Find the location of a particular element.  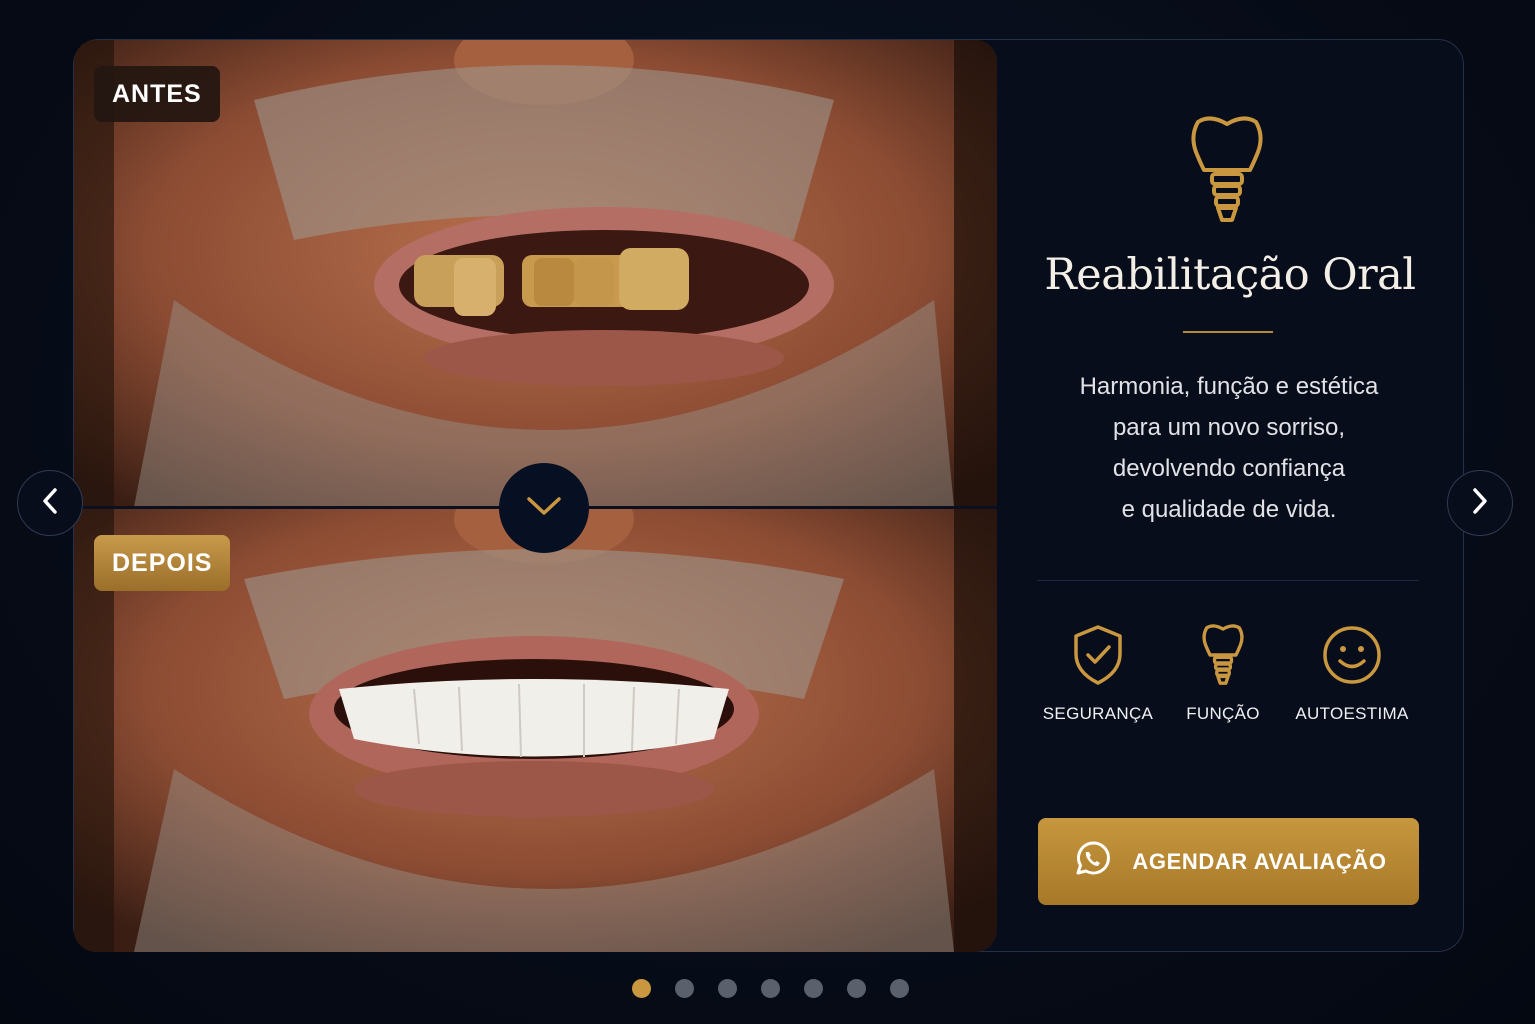

feature-label: SEGURANÇA is located at coordinates (1098, 713).